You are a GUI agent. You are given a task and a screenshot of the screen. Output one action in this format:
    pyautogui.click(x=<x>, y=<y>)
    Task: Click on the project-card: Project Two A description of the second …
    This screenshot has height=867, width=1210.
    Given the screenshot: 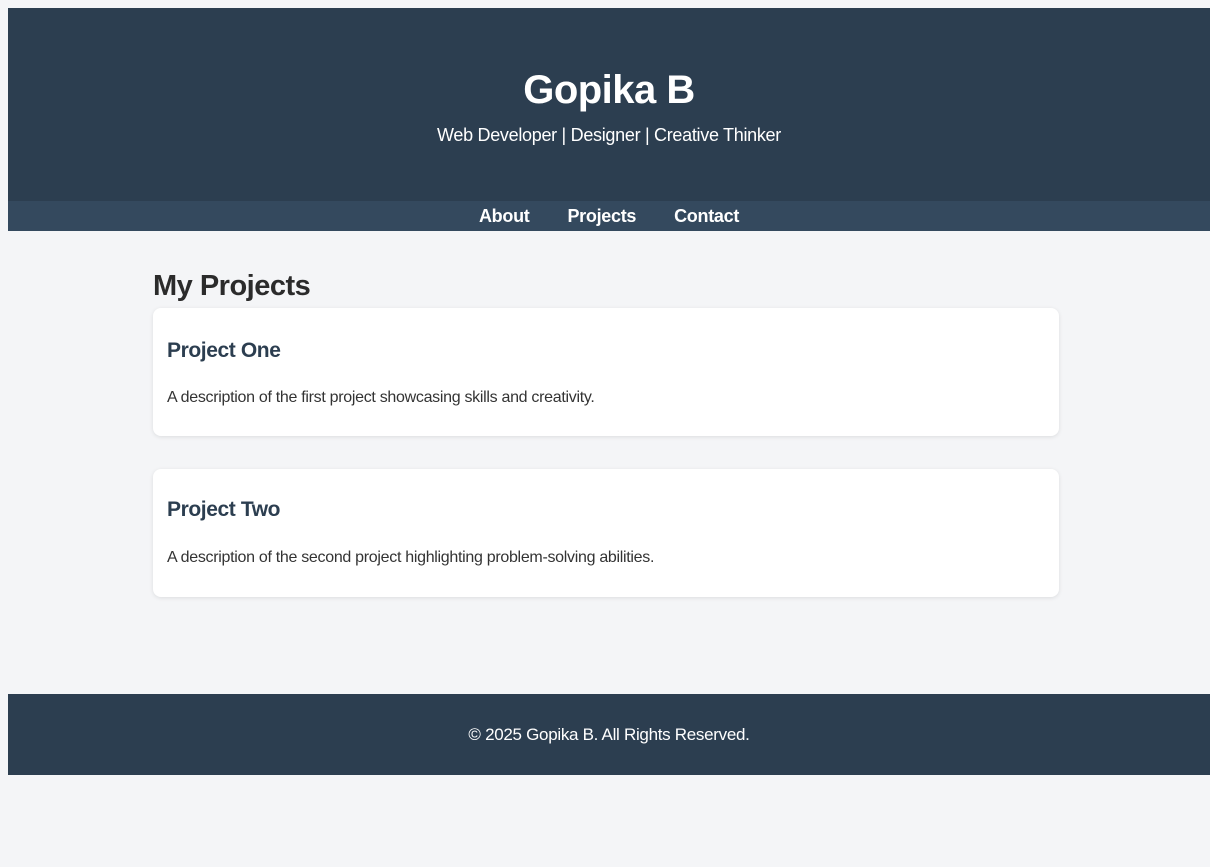 What is the action you would take?
    pyautogui.click(x=606, y=533)
    